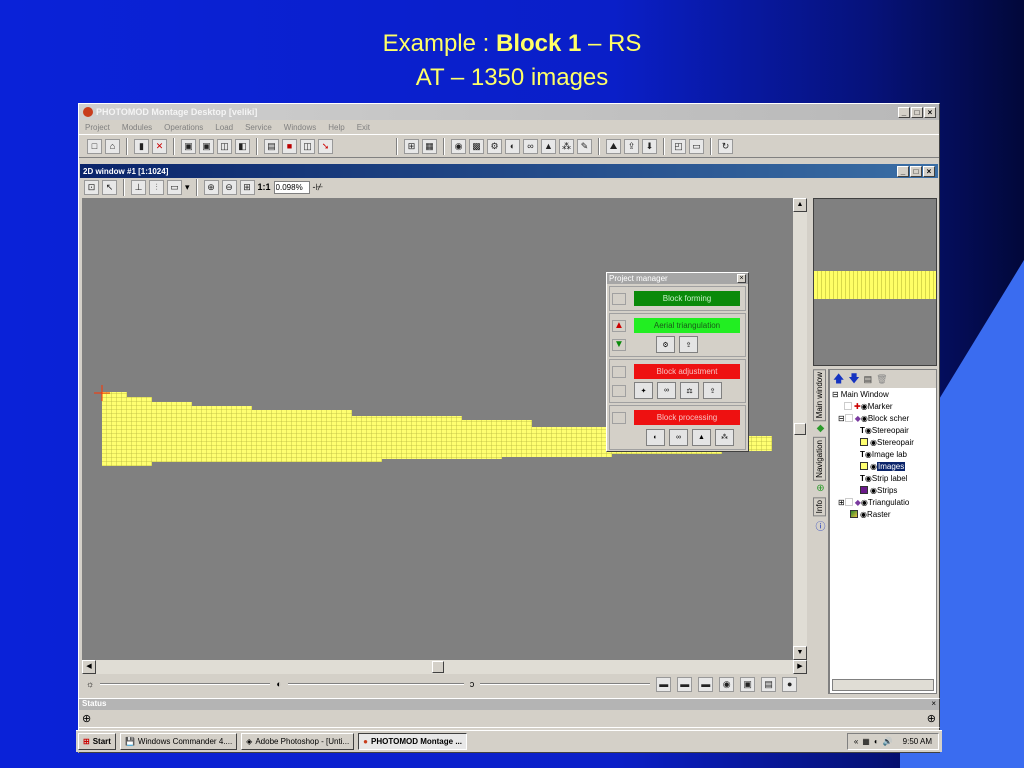  I want to click on project-manager-close-button: ×, so click(741, 278).